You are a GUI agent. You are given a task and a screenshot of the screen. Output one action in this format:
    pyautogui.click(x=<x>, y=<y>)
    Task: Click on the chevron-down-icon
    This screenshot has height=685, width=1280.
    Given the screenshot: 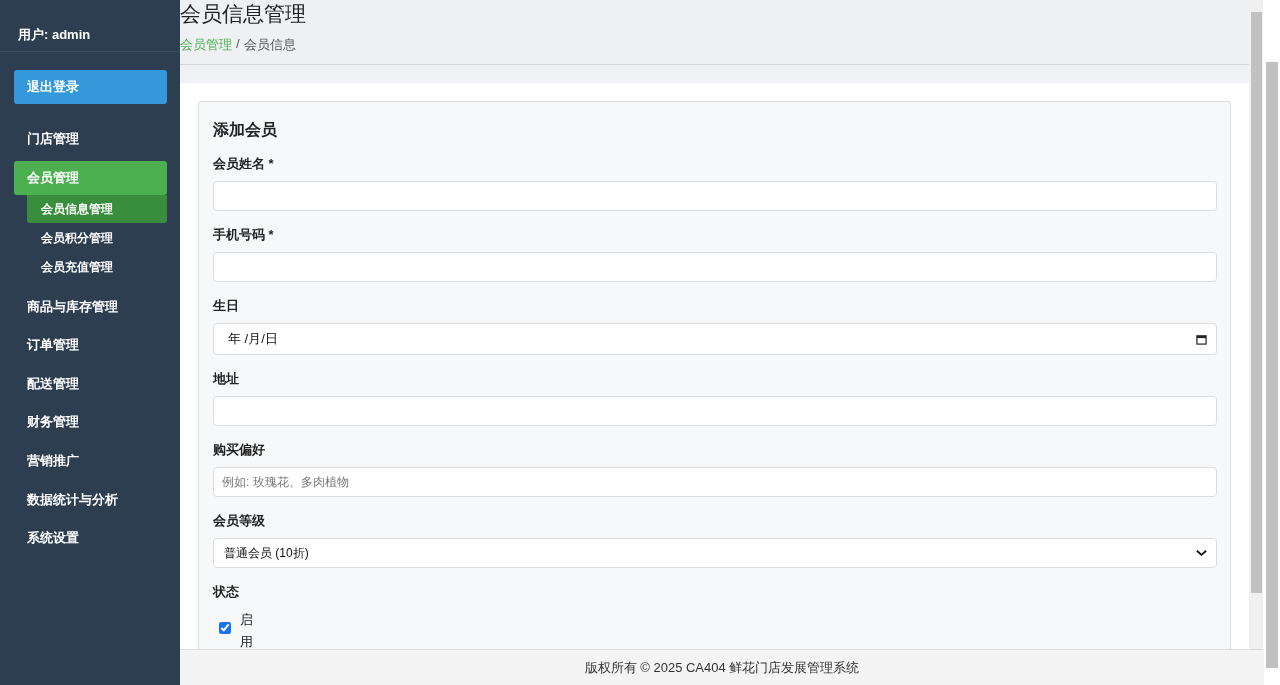 What is the action you would take?
    pyautogui.click(x=1201, y=553)
    